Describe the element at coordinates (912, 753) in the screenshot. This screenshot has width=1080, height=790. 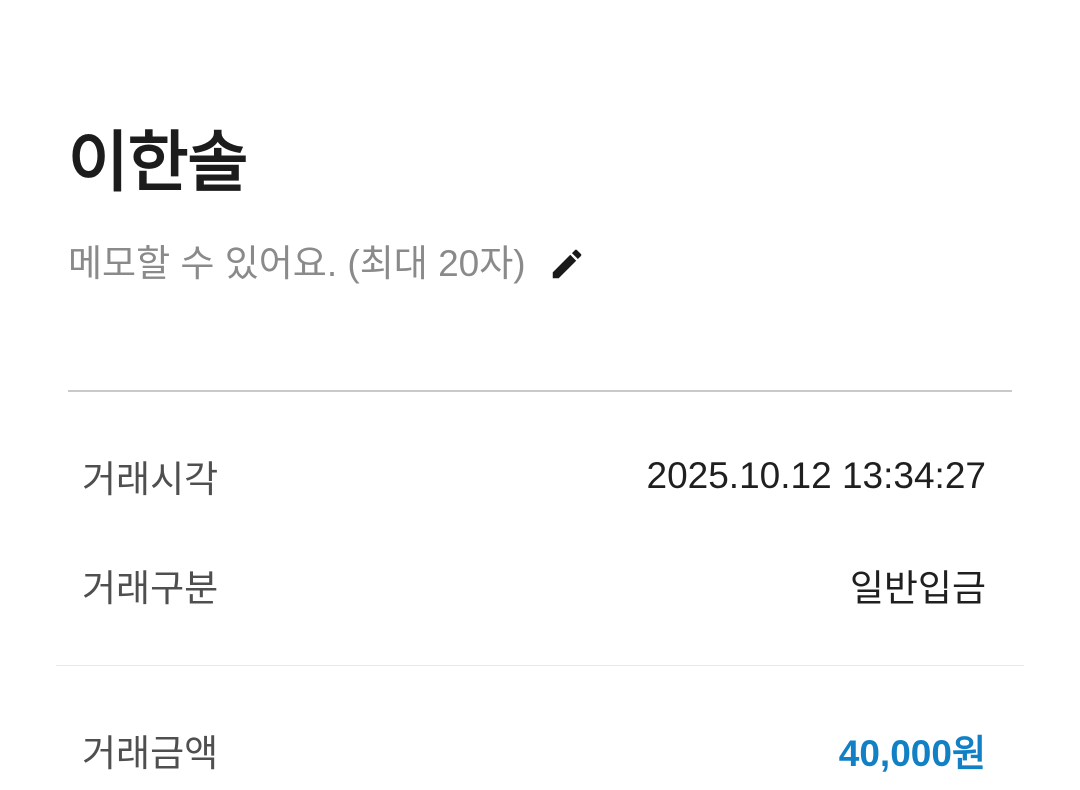
I see `transaction-amount-value: 40,000원` at that location.